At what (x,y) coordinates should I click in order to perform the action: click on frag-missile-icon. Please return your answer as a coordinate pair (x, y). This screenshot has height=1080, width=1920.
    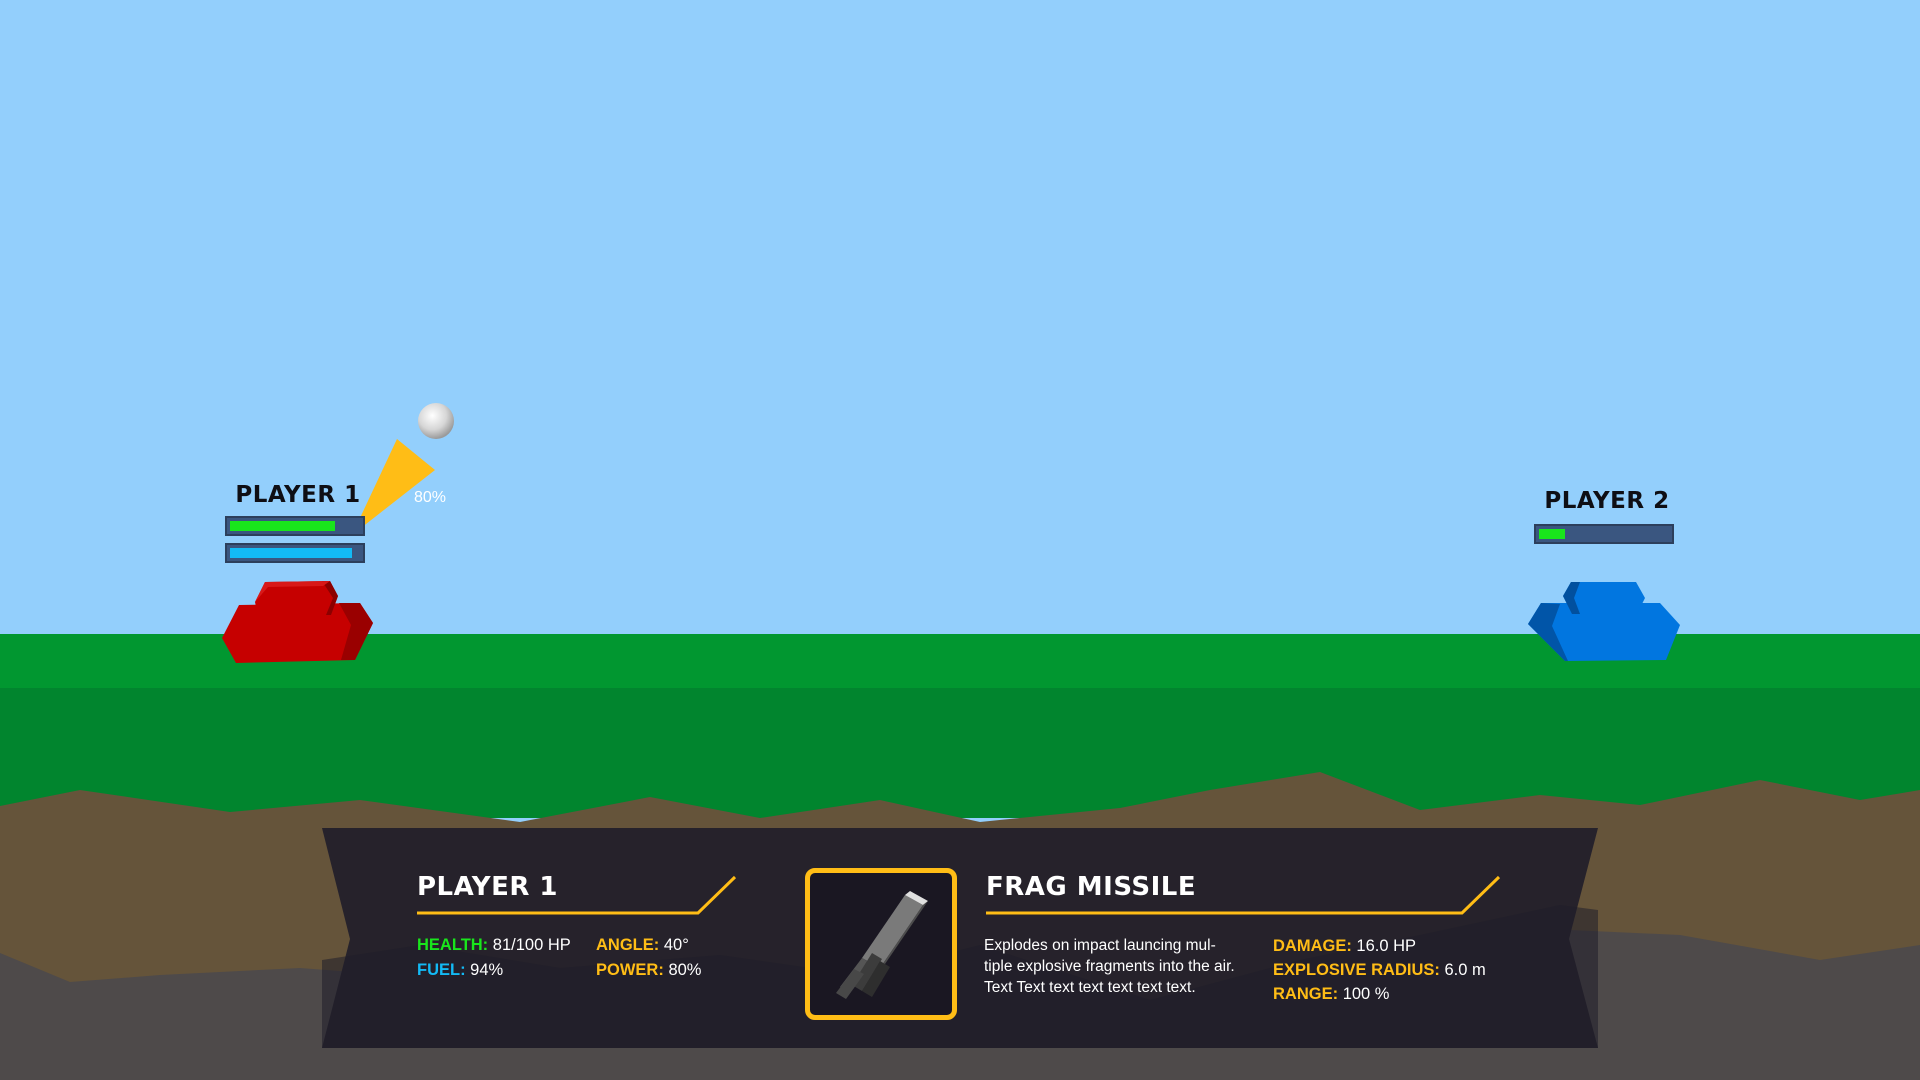
    Looking at the image, I should click on (882, 945).